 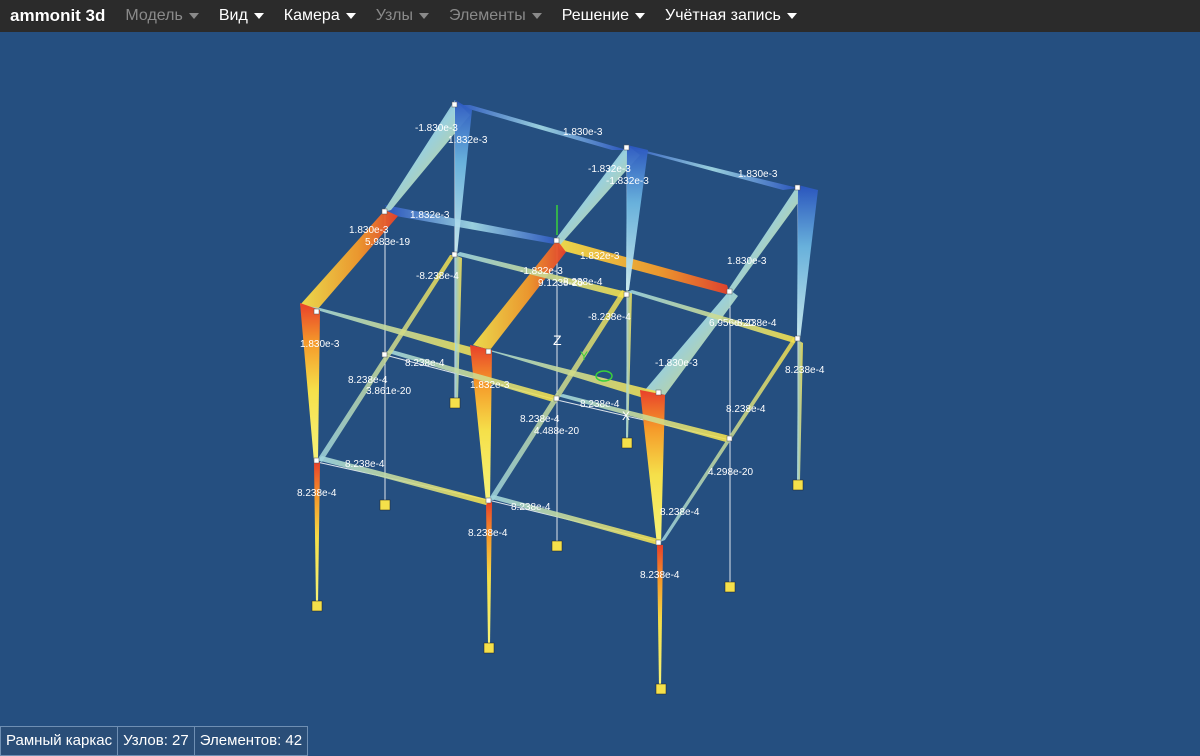 I want to click on elements-count: Элементов: 42, so click(x=251, y=741).